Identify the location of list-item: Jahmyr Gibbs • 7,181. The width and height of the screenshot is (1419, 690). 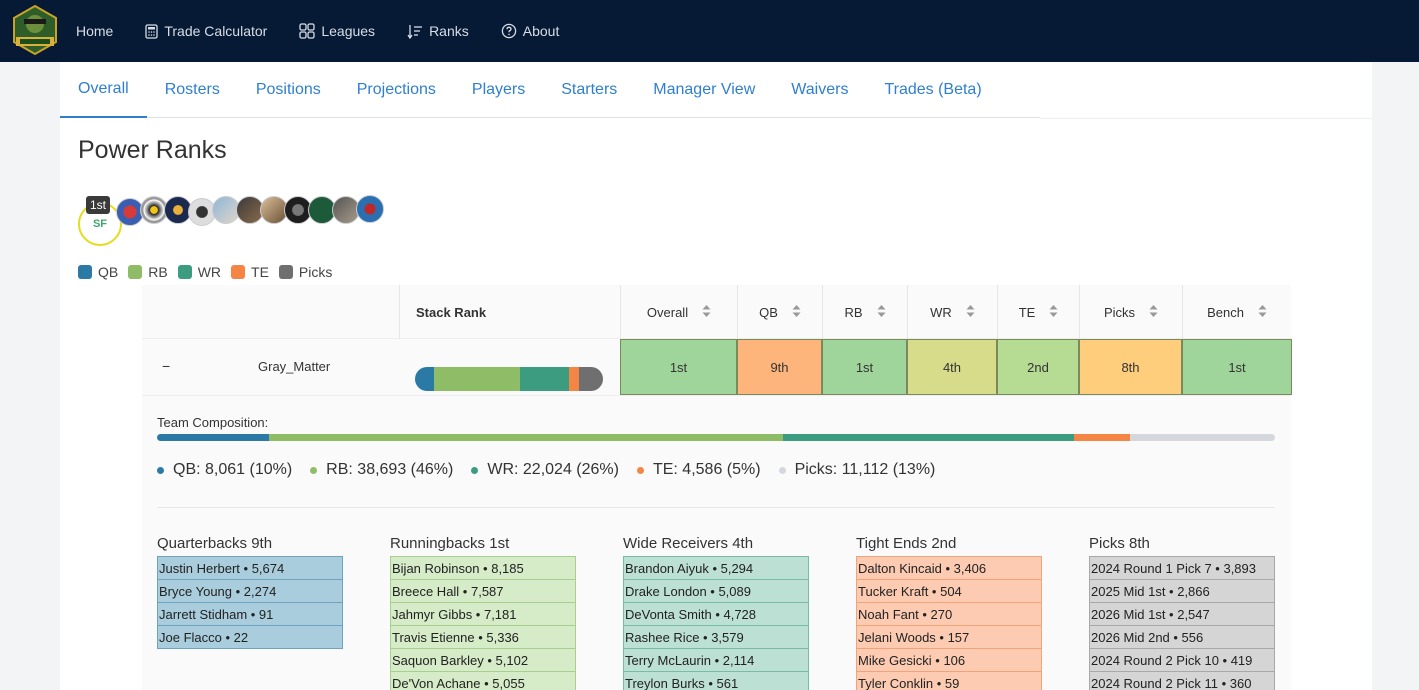
(483, 614).